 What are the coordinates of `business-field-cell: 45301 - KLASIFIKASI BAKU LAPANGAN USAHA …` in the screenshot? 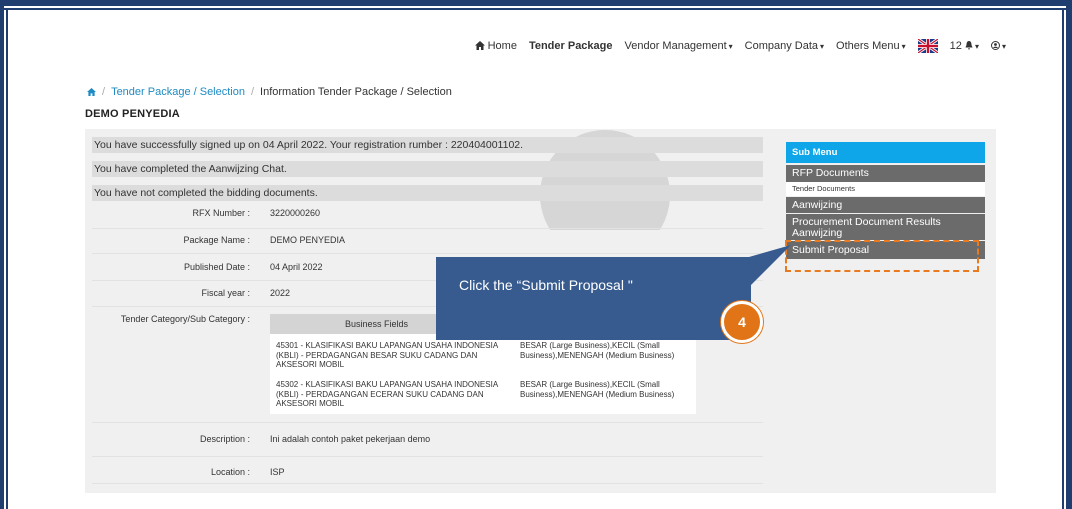 It's located at (387, 355).